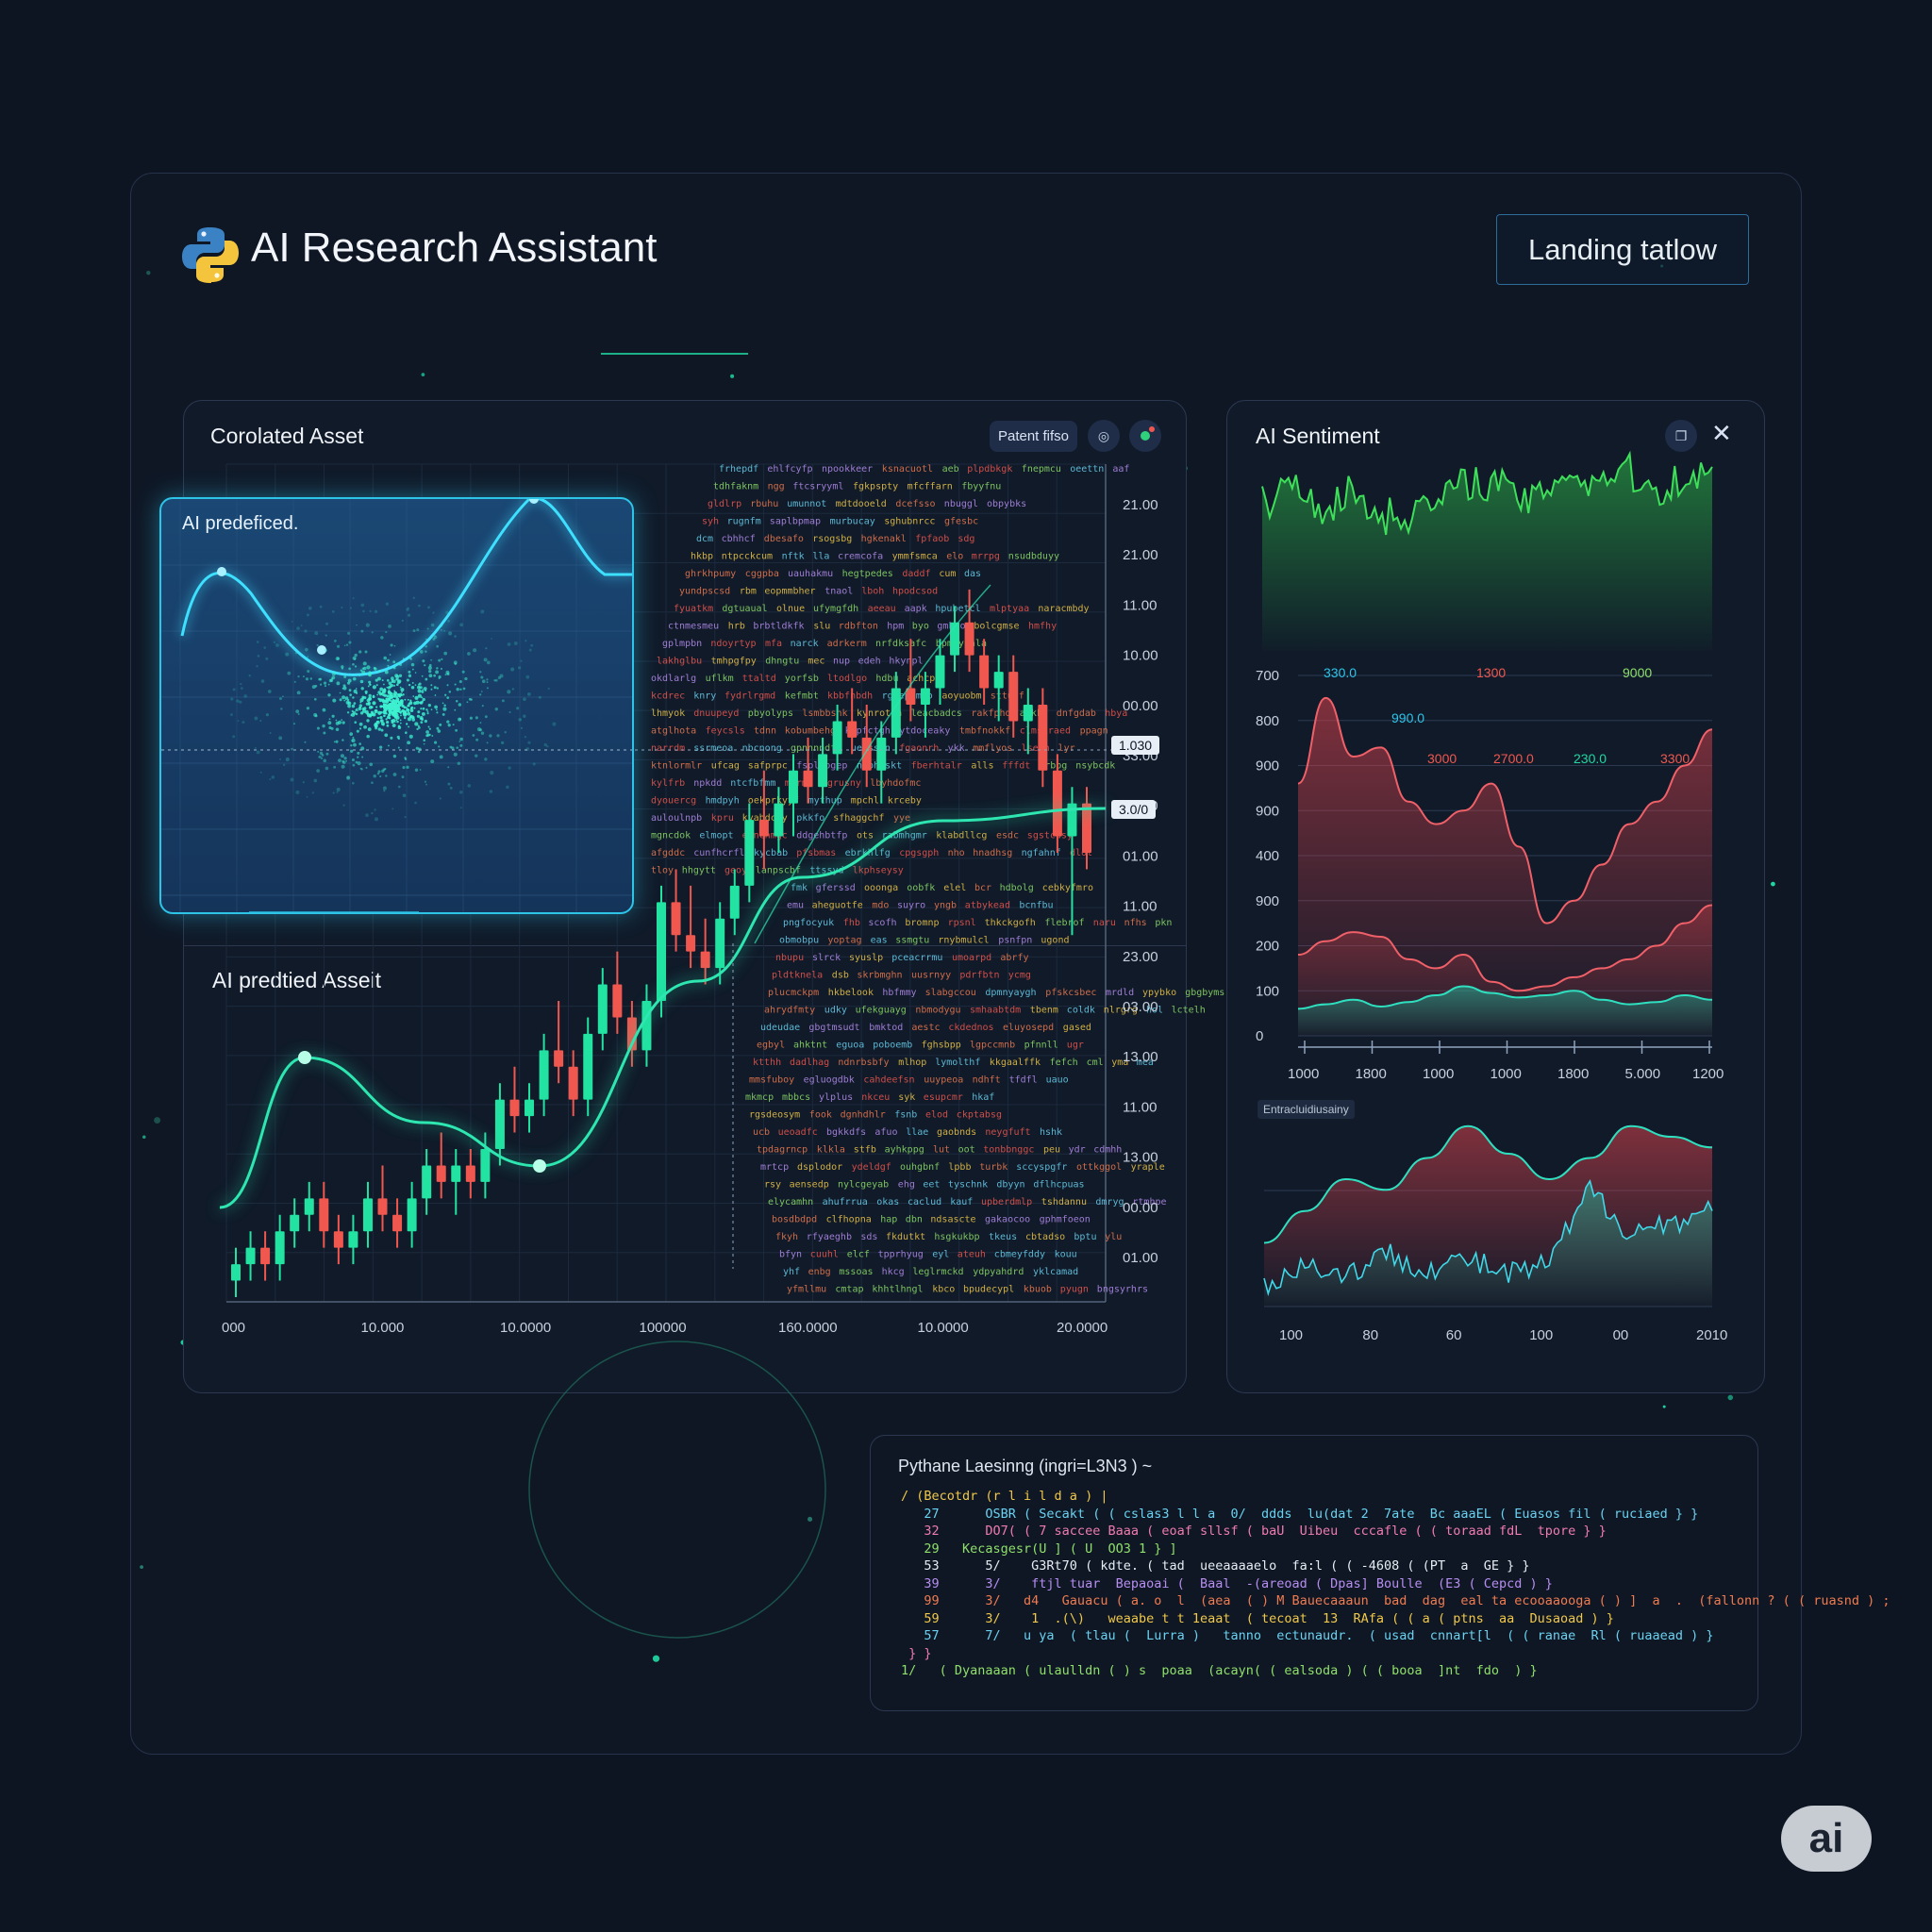  I want to click on code-line: / (Becotdr (r l i l d a ) |, so click(1005, 1496).